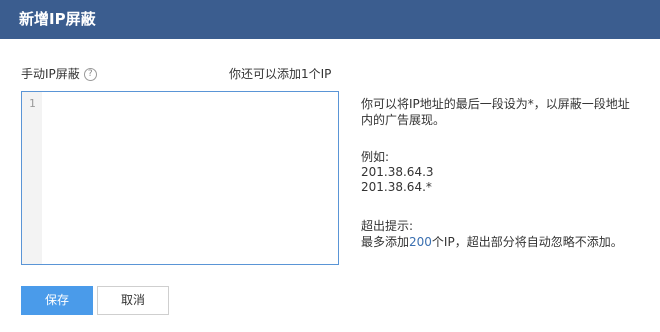 The height and width of the screenshot is (332, 660). Describe the element at coordinates (375, 157) in the screenshot. I see `example-title: 例如:` at that location.